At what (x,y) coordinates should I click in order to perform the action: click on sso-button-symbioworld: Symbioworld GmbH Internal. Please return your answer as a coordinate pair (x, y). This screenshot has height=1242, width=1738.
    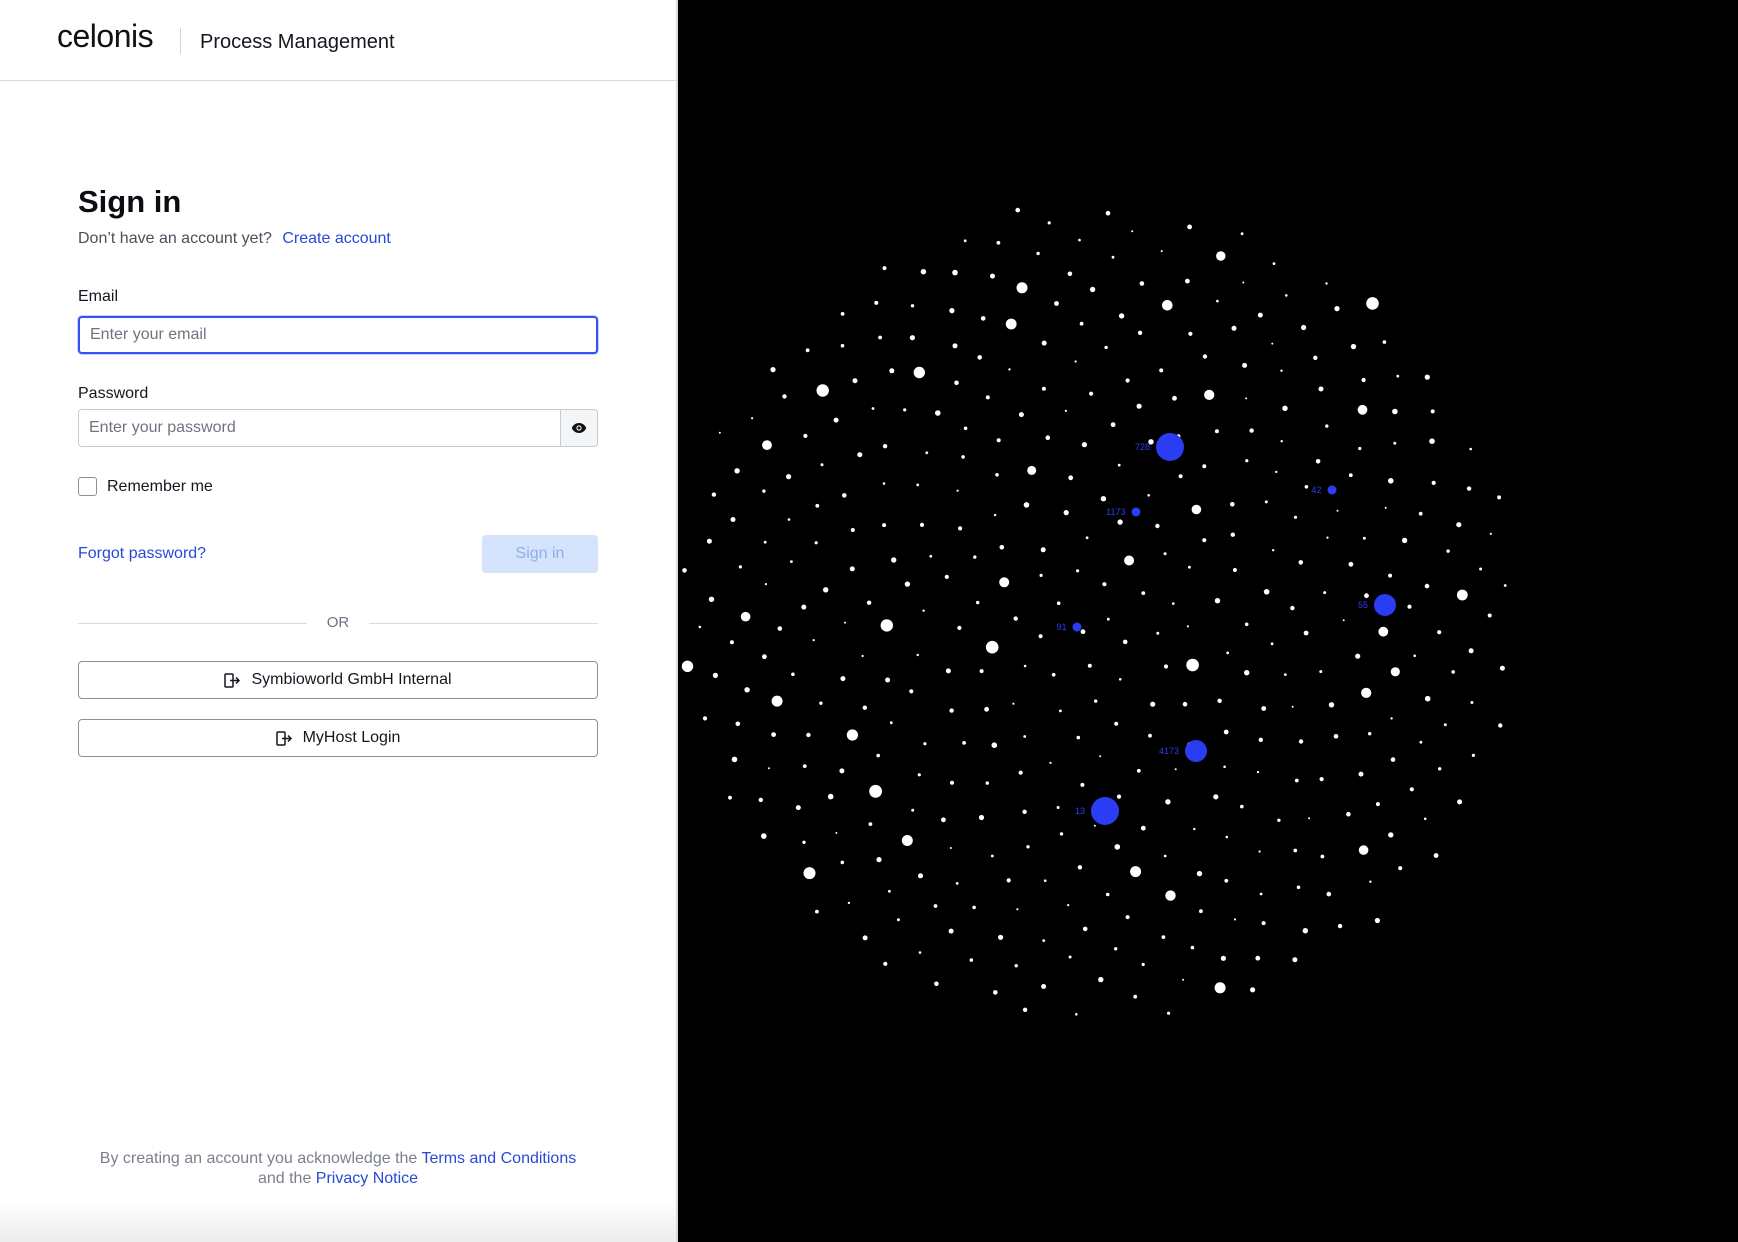
    Looking at the image, I should click on (338, 680).